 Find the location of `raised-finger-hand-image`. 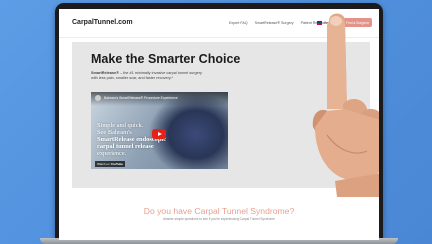

raised-finger-hand-image is located at coordinates (345, 105).